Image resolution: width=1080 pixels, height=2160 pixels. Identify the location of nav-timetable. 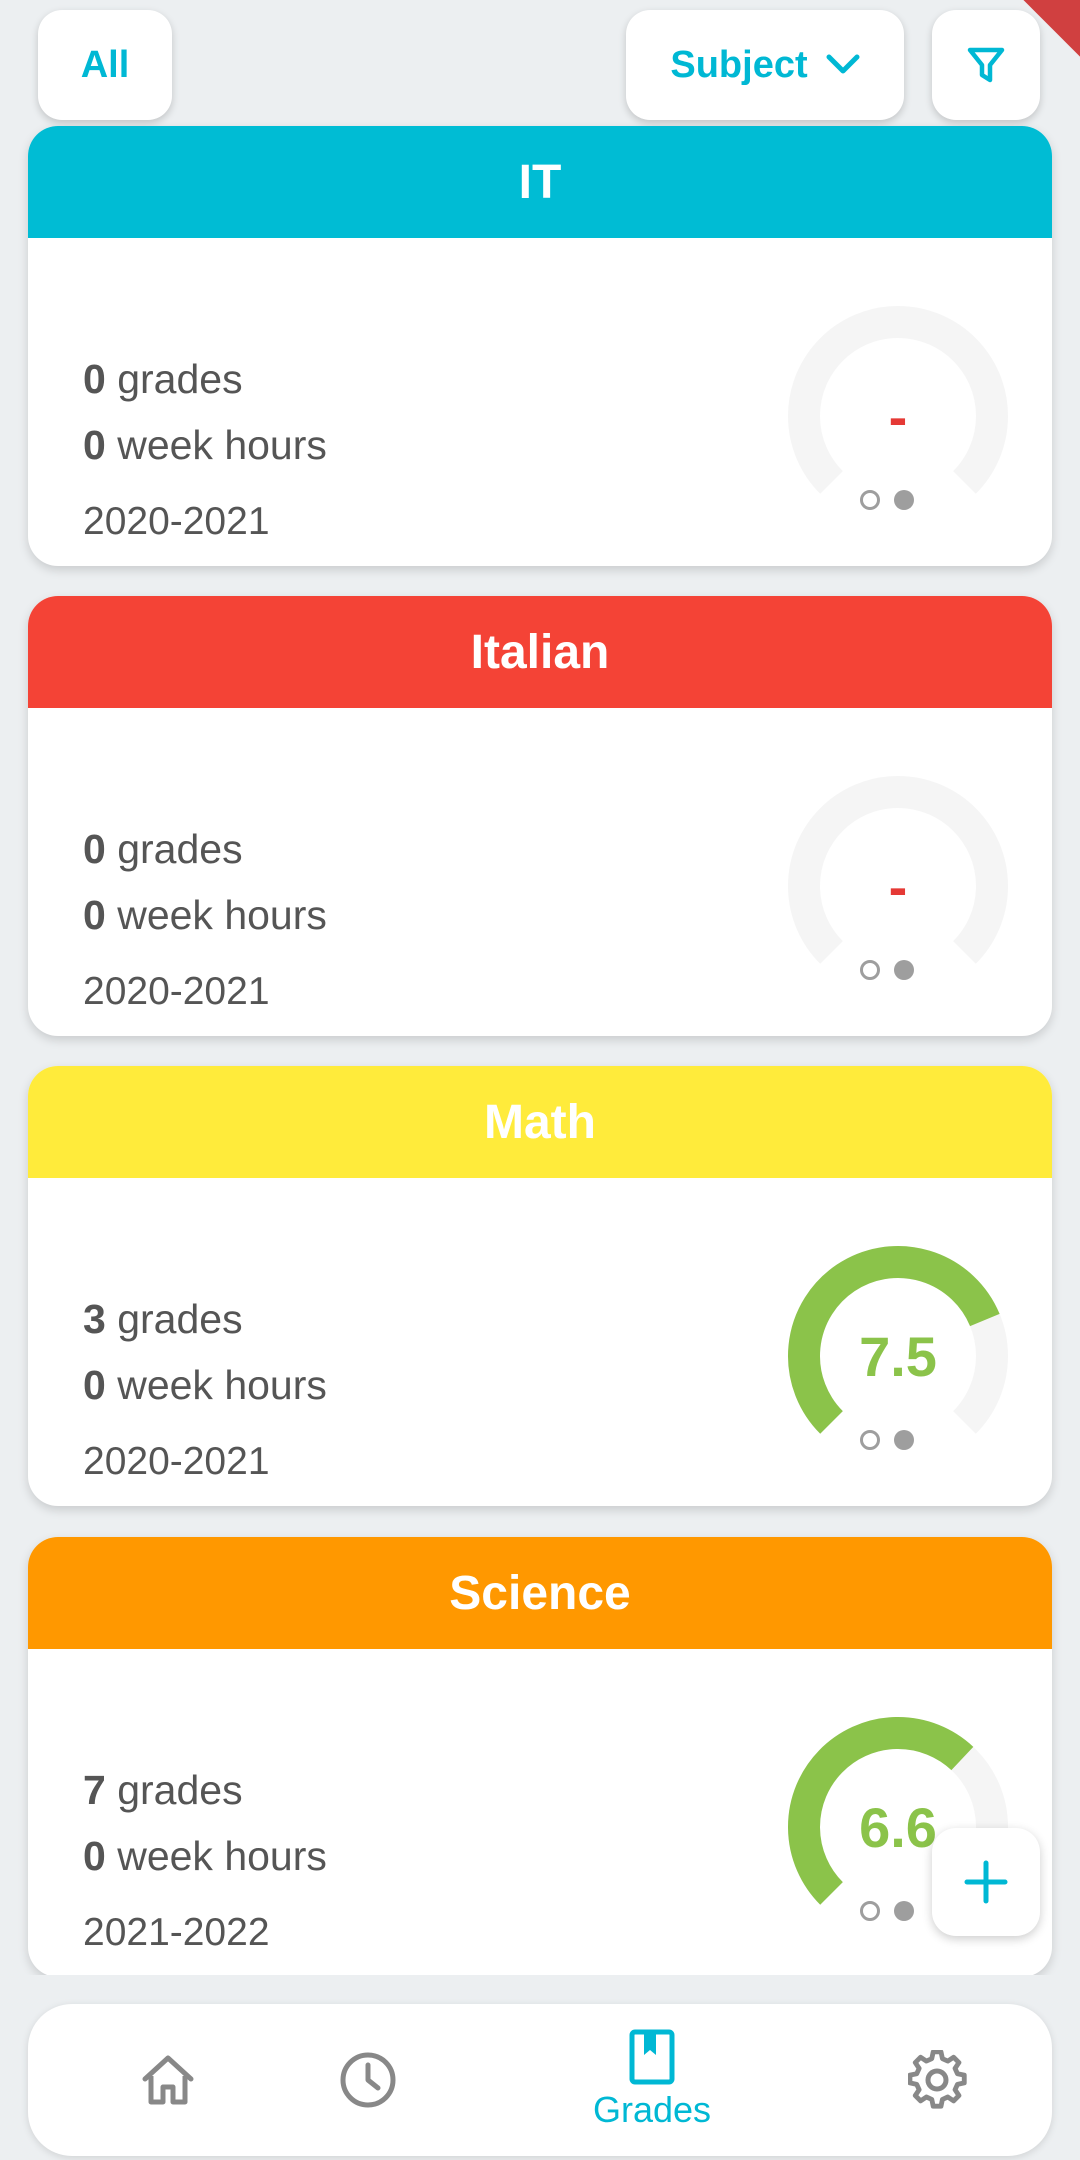
(368, 2080).